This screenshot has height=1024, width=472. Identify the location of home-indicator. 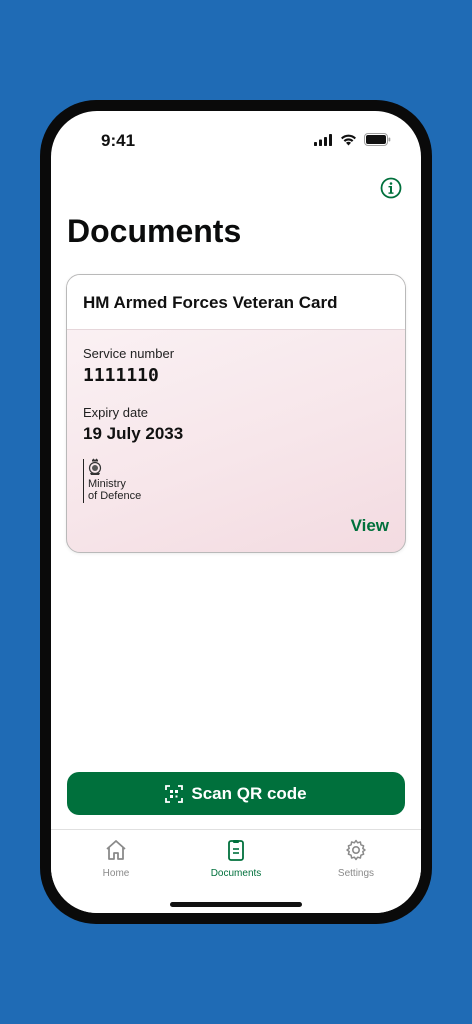
(236, 904).